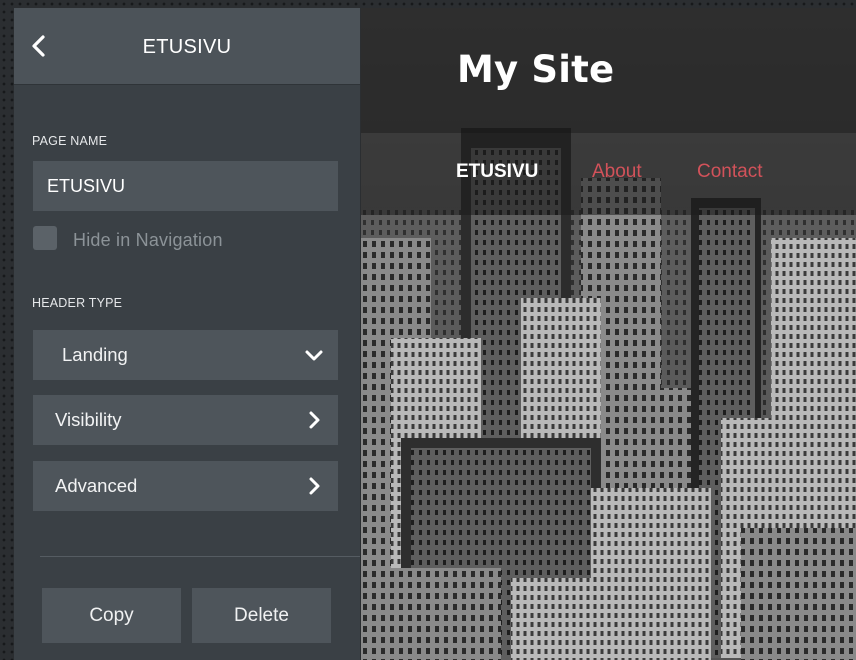 Image resolution: width=856 pixels, height=660 pixels. I want to click on page-name-input, so click(185, 186).